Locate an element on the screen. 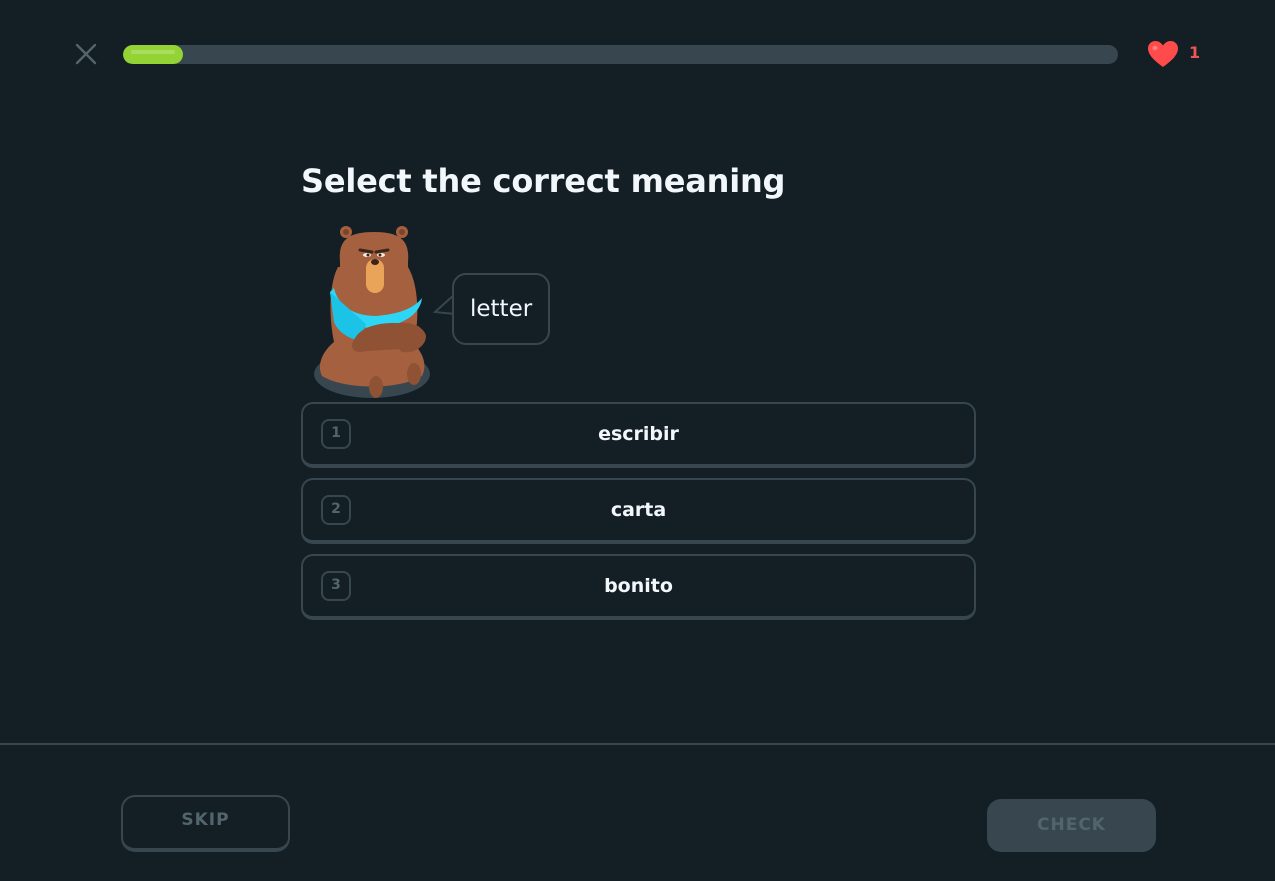  hearts-counter: 1 is located at coordinates (1173, 54).